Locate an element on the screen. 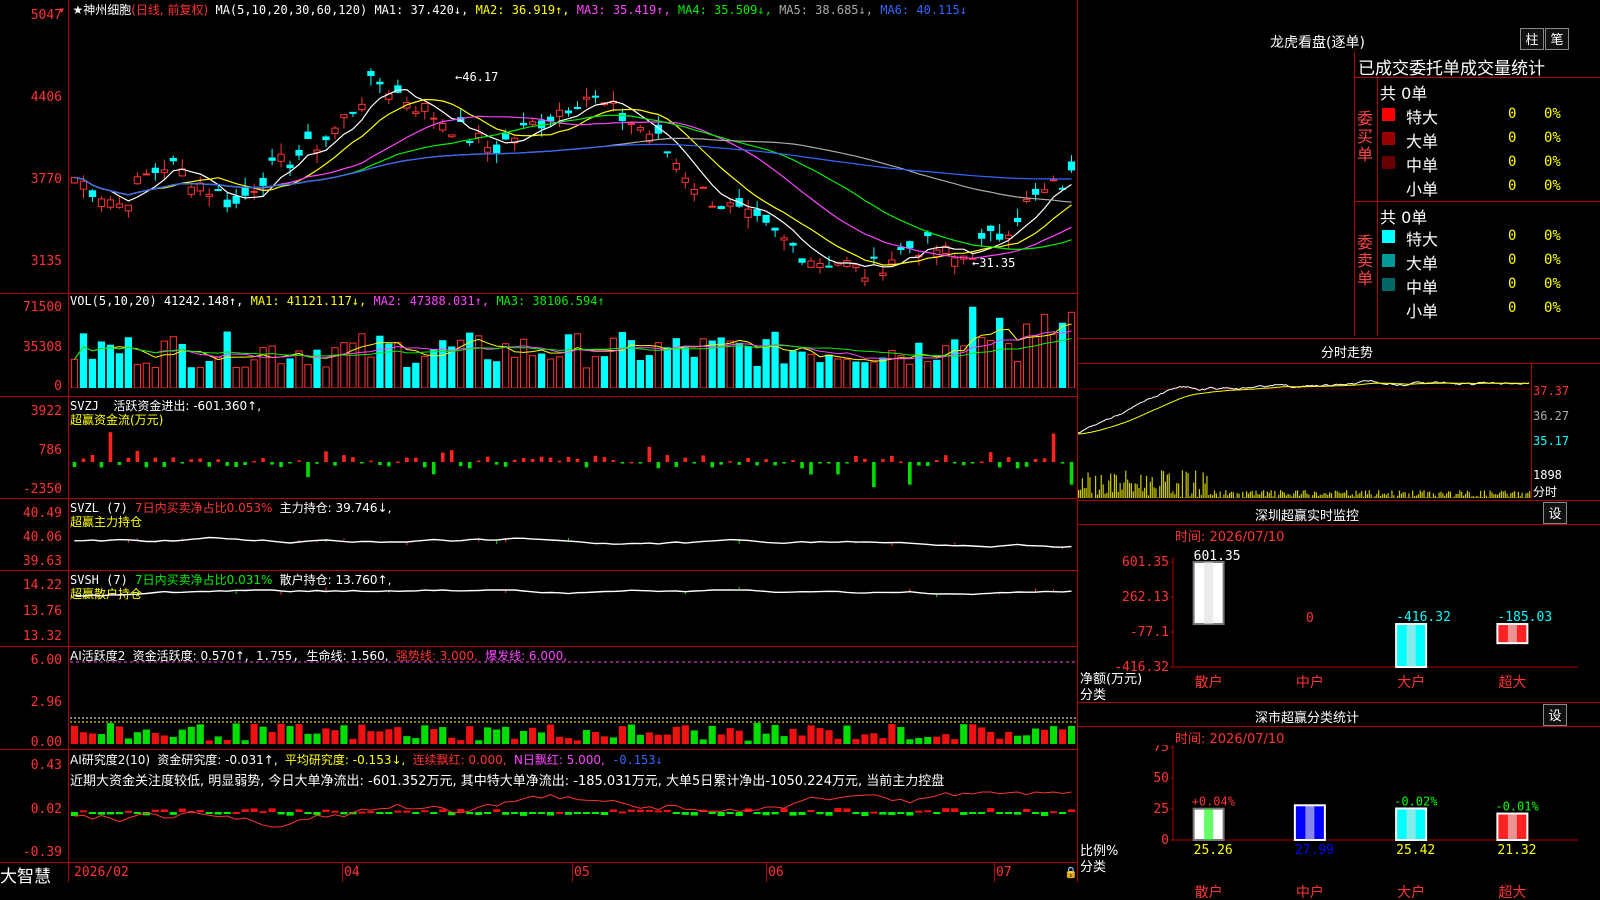 This screenshot has height=900, width=1600. monitor-settings-button: 设 is located at coordinates (1555, 513).